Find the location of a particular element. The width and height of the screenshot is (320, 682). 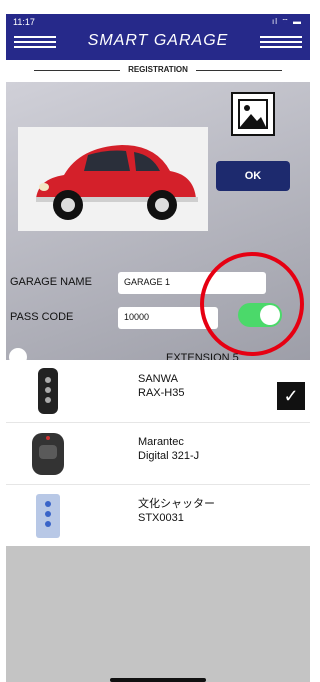

remote-model: RAX-H35 is located at coordinates (161, 393).